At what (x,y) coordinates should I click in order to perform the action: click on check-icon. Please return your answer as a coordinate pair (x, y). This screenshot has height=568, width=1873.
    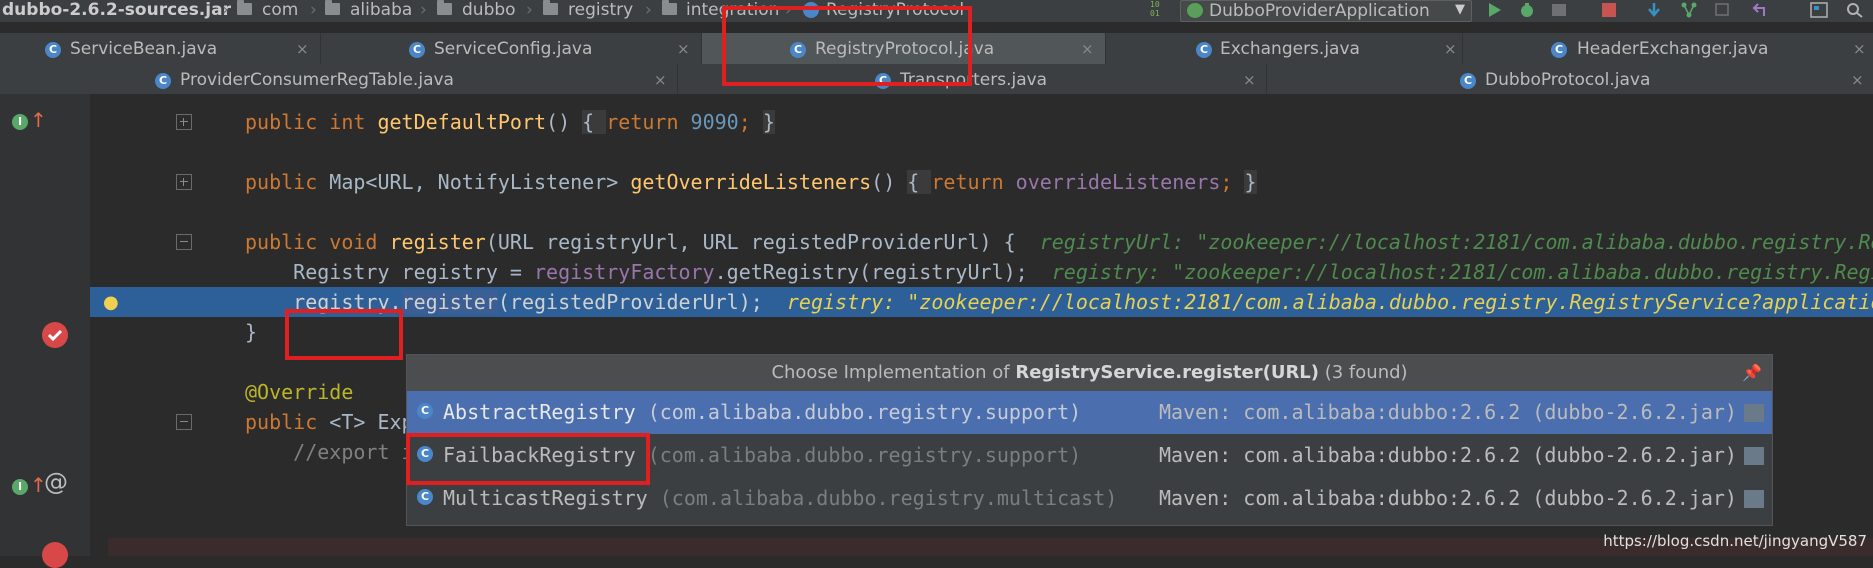
    Looking at the image, I should click on (55, 335).